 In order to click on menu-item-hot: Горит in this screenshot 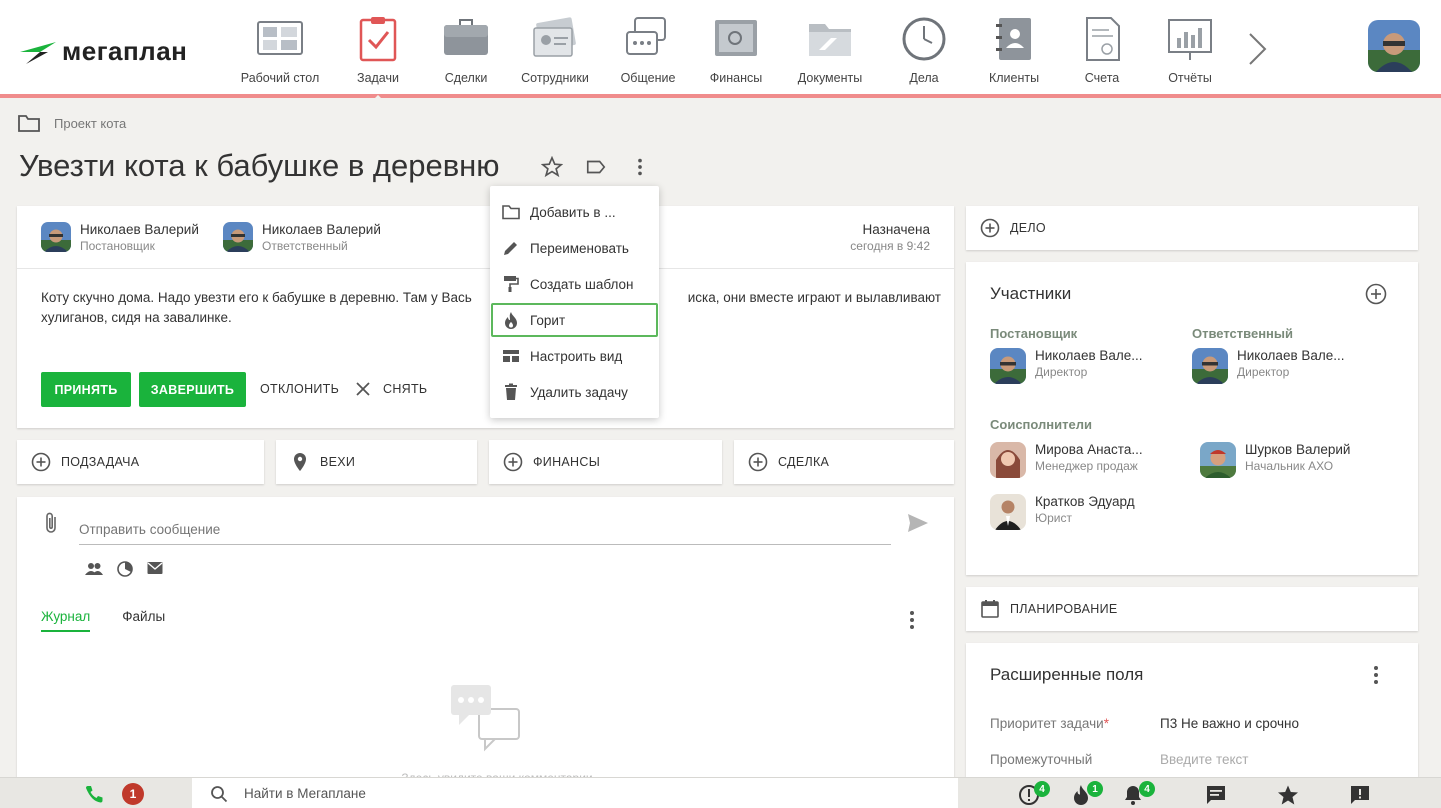, I will do `click(574, 320)`.